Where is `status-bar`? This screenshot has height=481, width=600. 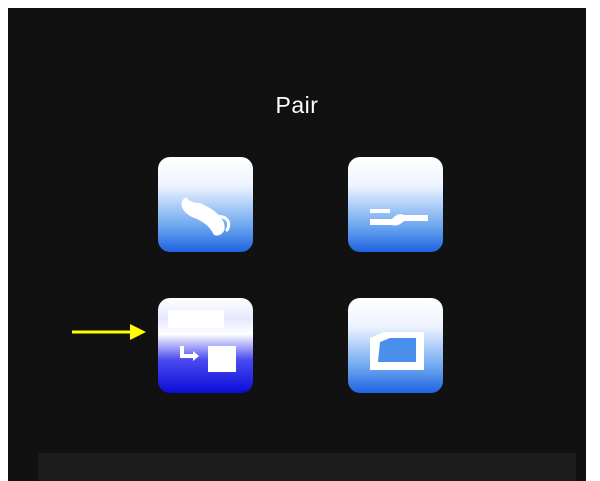 status-bar is located at coordinates (307, 467).